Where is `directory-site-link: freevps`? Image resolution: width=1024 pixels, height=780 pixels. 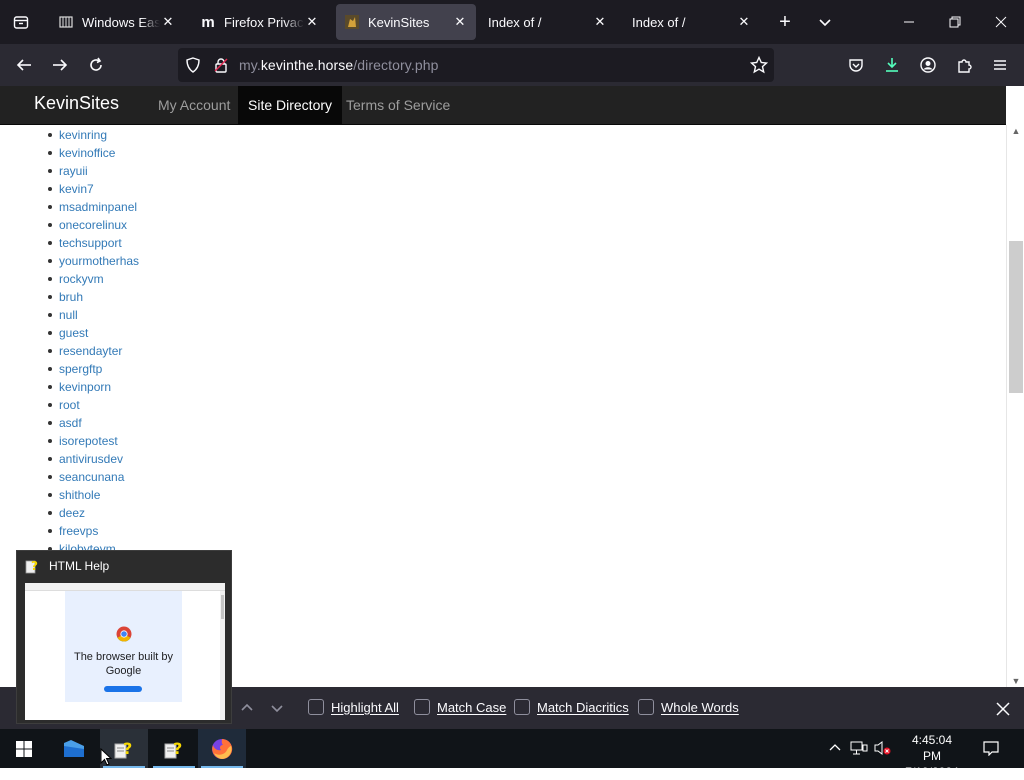
directory-site-link: freevps is located at coordinates (78, 531).